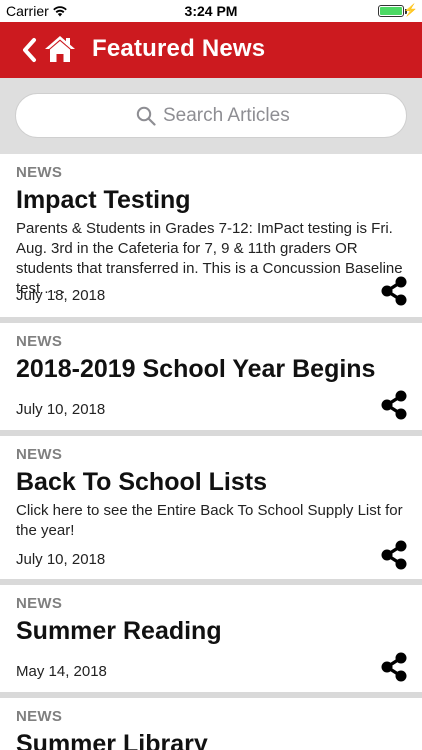  I want to click on clock: 3:24 PM, so click(211, 11).